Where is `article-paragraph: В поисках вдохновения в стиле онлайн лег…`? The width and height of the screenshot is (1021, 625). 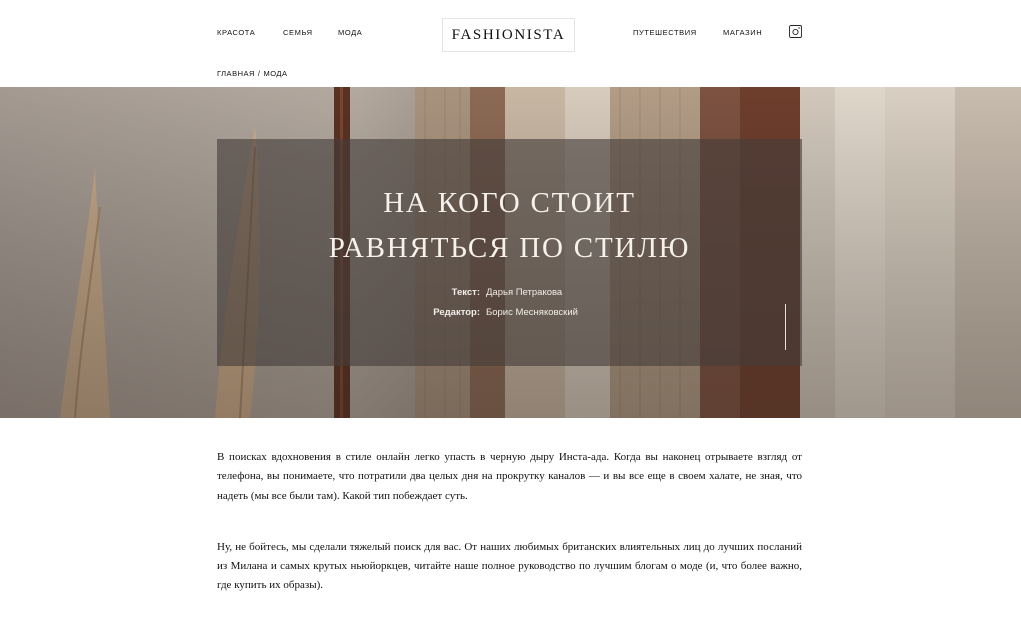
article-paragraph: В поисках вдохновения в стиле онлайн лег… is located at coordinates (509, 476).